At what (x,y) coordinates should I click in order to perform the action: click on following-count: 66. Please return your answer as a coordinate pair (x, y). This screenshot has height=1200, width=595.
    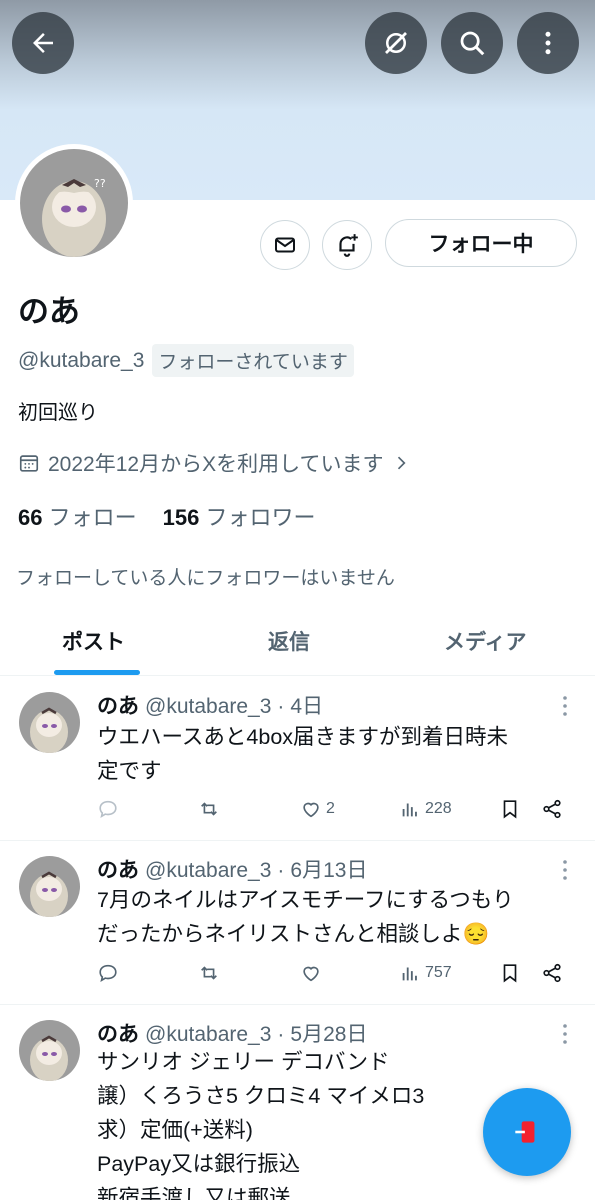
    Looking at the image, I should click on (30, 517).